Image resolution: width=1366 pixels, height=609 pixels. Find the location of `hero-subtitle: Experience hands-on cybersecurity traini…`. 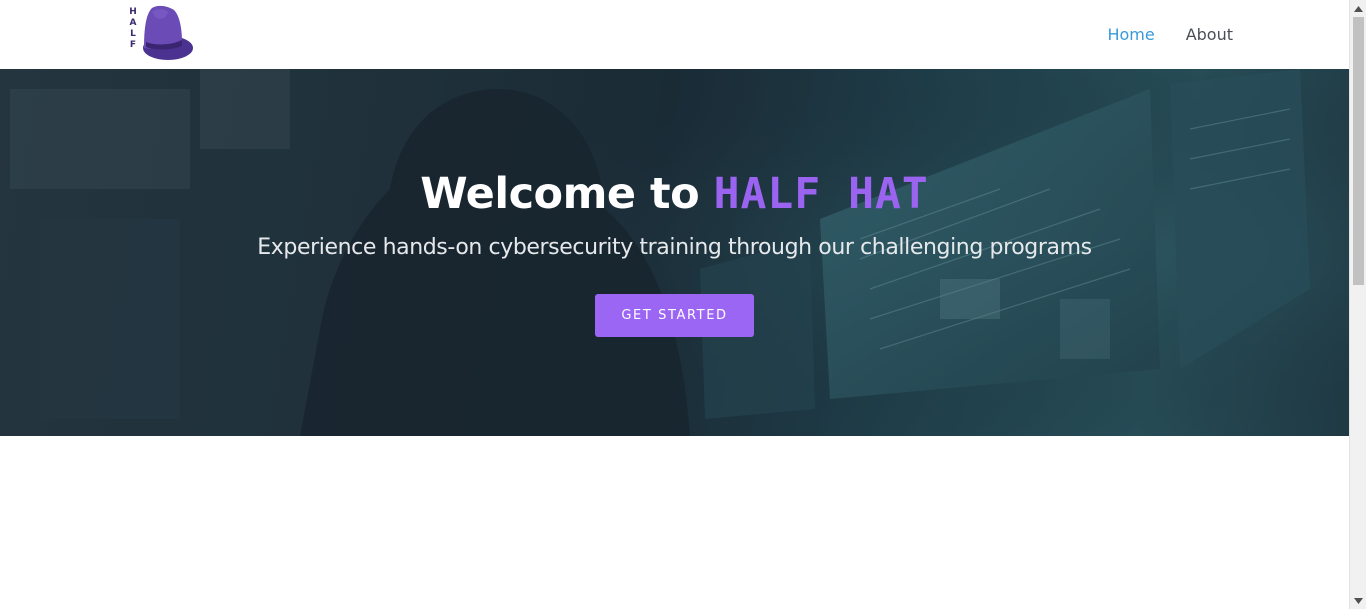

hero-subtitle: Experience hands-on cybersecurity traini… is located at coordinates (674, 247).